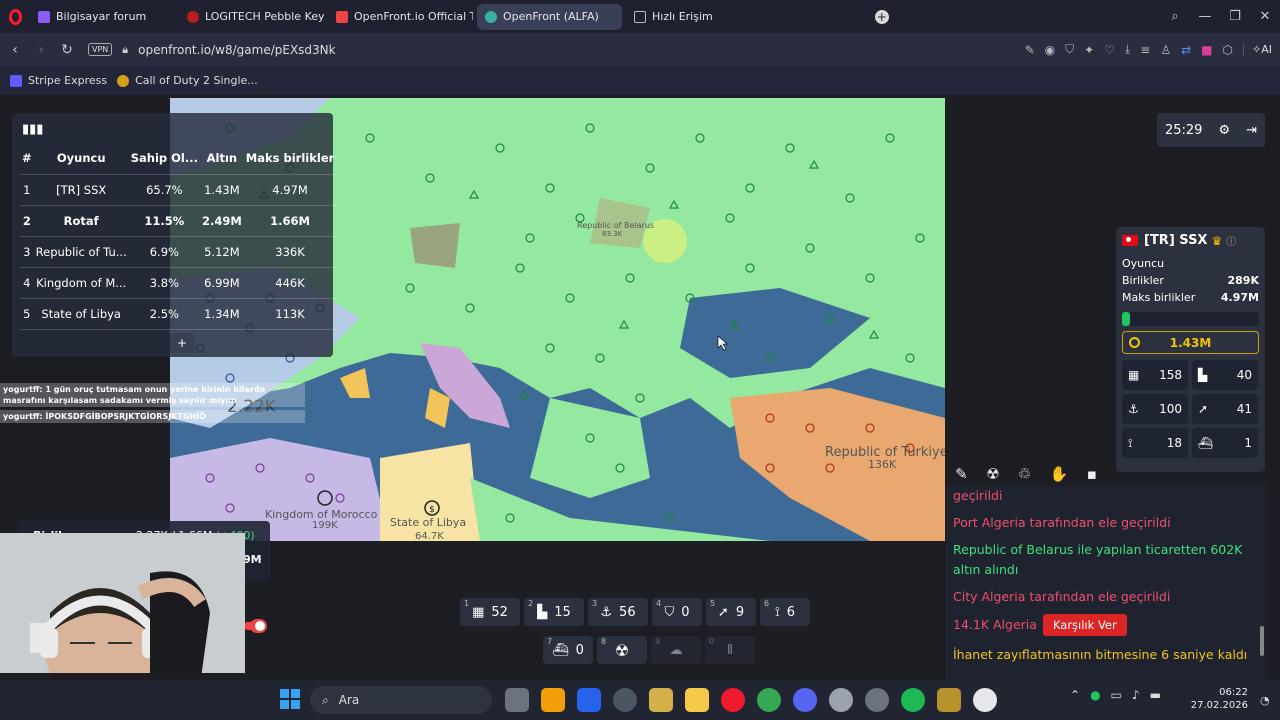 This screenshot has width=1280, height=720. What do you see at coordinates (785, 612) in the screenshot?
I see `build-sam-launcher-button: 6 ⟟ 6` at bounding box center [785, 612].